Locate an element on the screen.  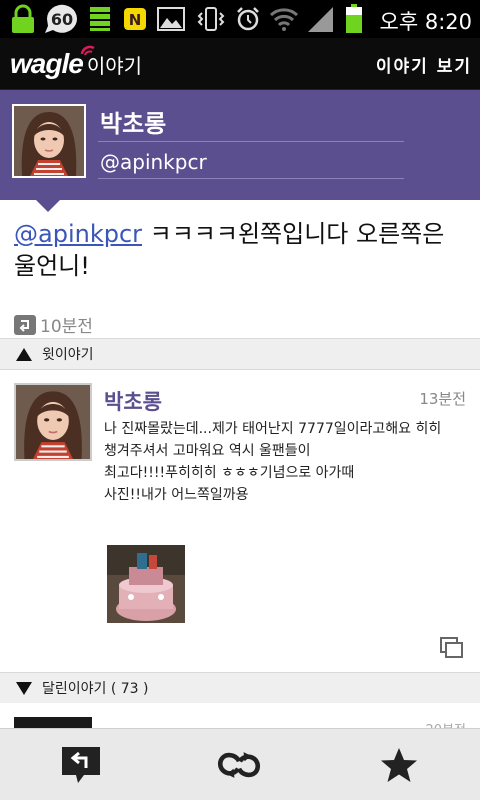
battery-icon is located at coordinates (354, 19).